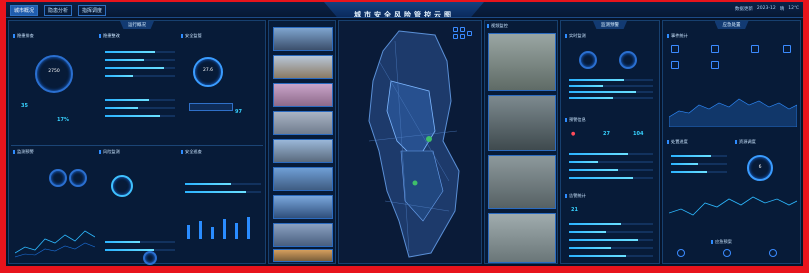 This screenshot has height=273, width=809. What do you see at coordinates (733, 112) in the screenshot?
I see `area-chart` at bounding box center [733, 112].